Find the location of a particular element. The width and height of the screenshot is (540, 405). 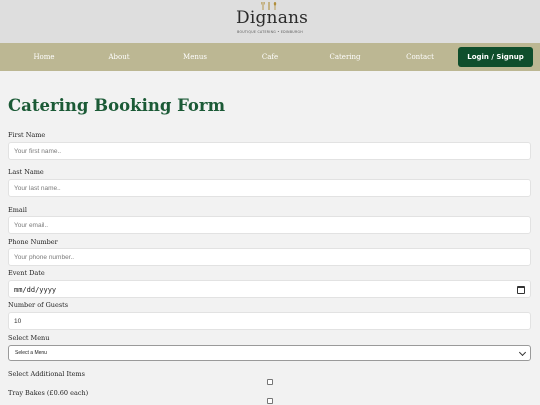

additional-item-checkbox is located at coordinates (270, 382).